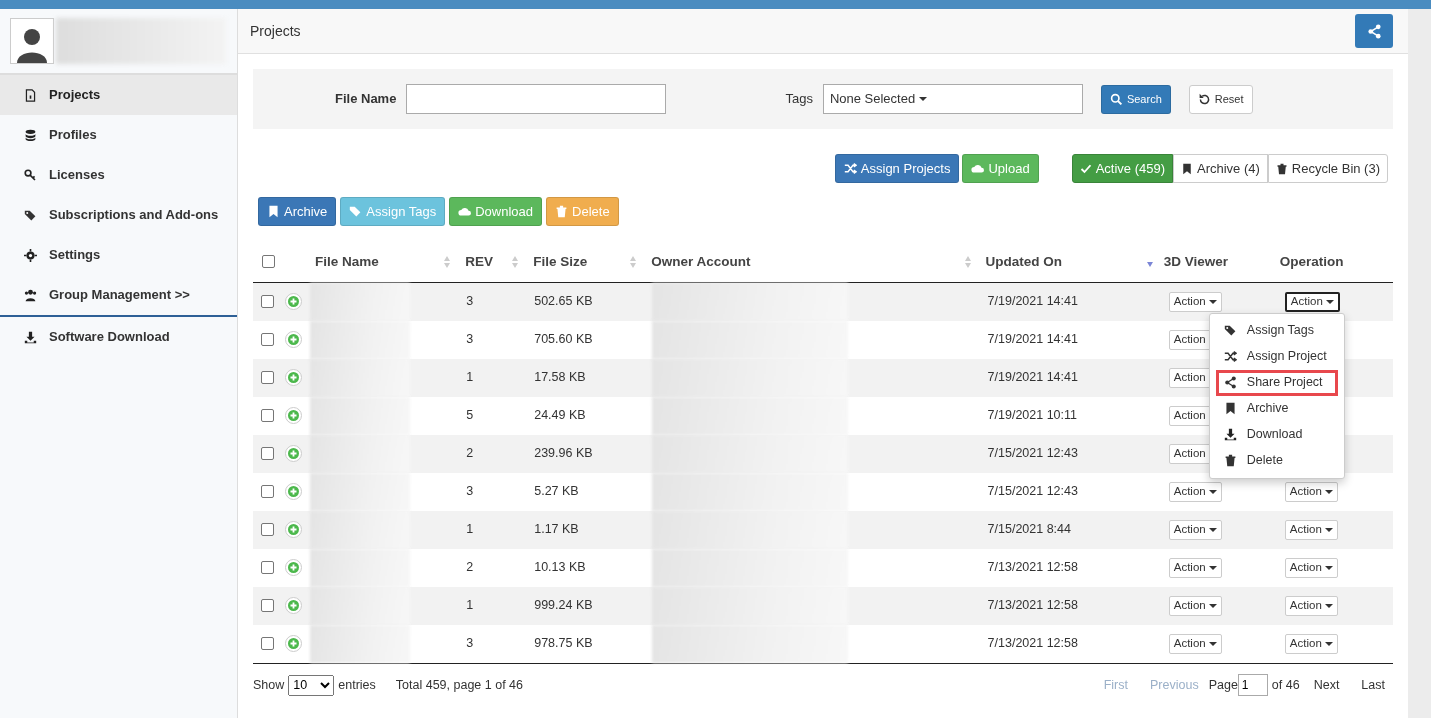 This screenshot has width=1431, height=718. I want to click on sidebar-item: Projects, so click(118, 95).